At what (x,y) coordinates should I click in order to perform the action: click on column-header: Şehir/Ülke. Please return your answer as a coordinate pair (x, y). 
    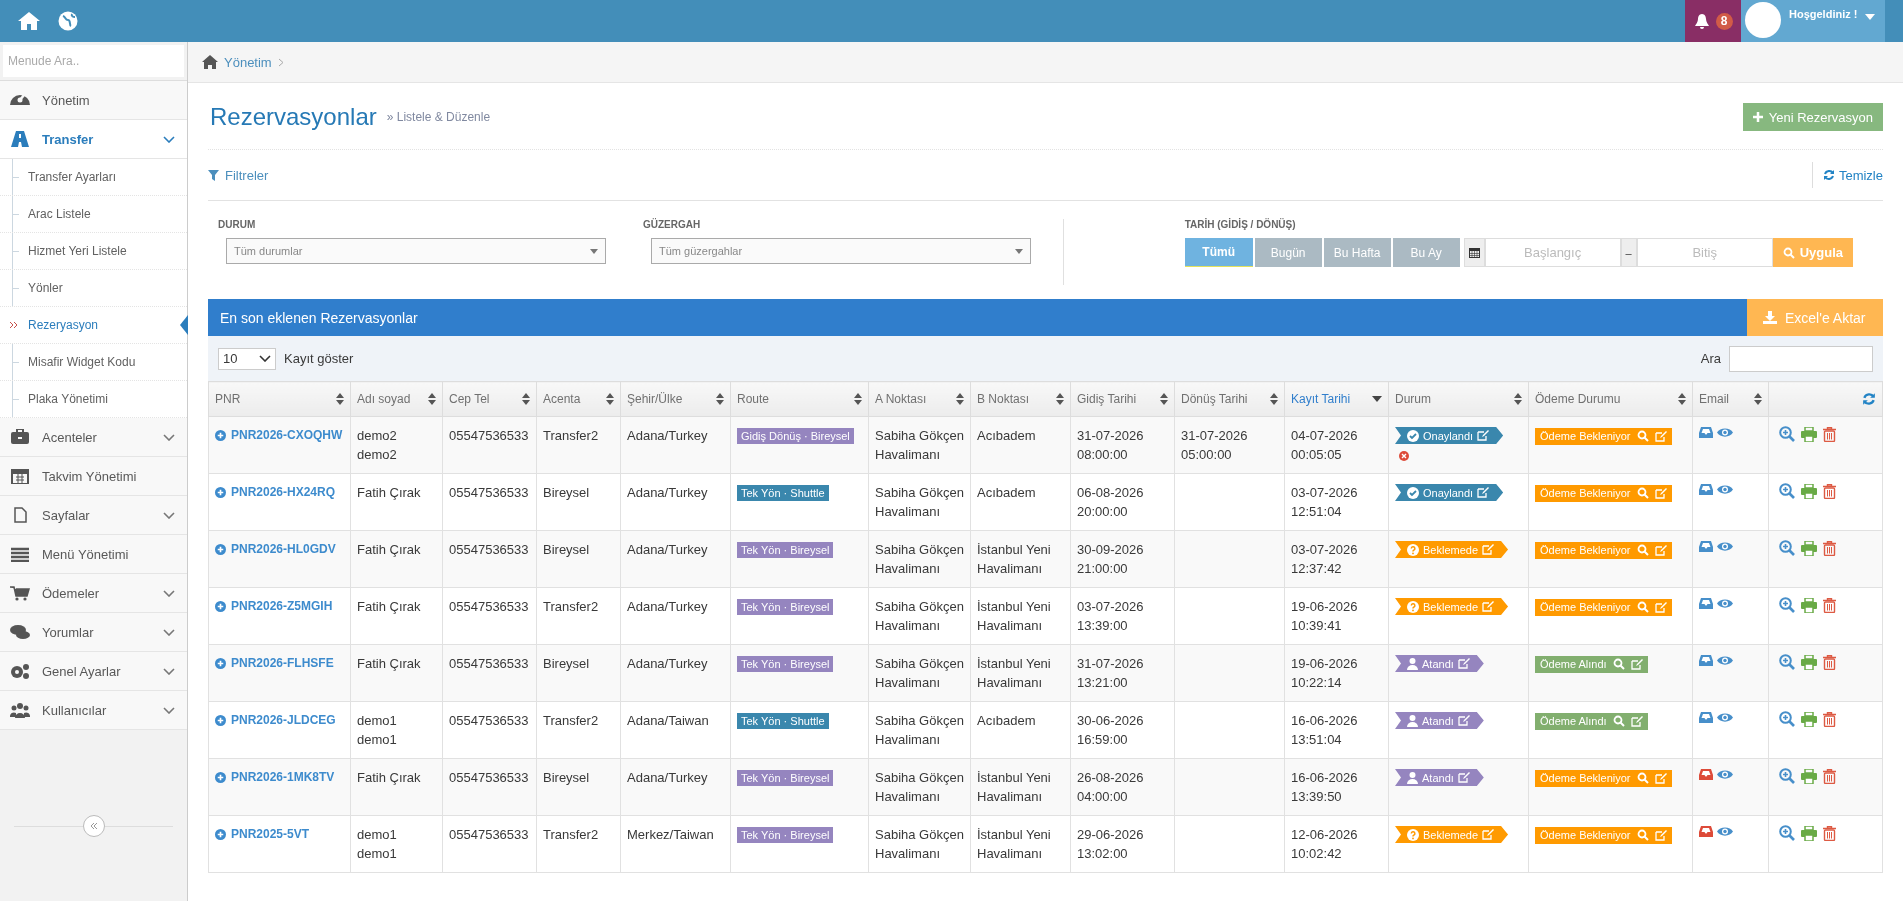
    Looking at the image, I should click on (655, 399).